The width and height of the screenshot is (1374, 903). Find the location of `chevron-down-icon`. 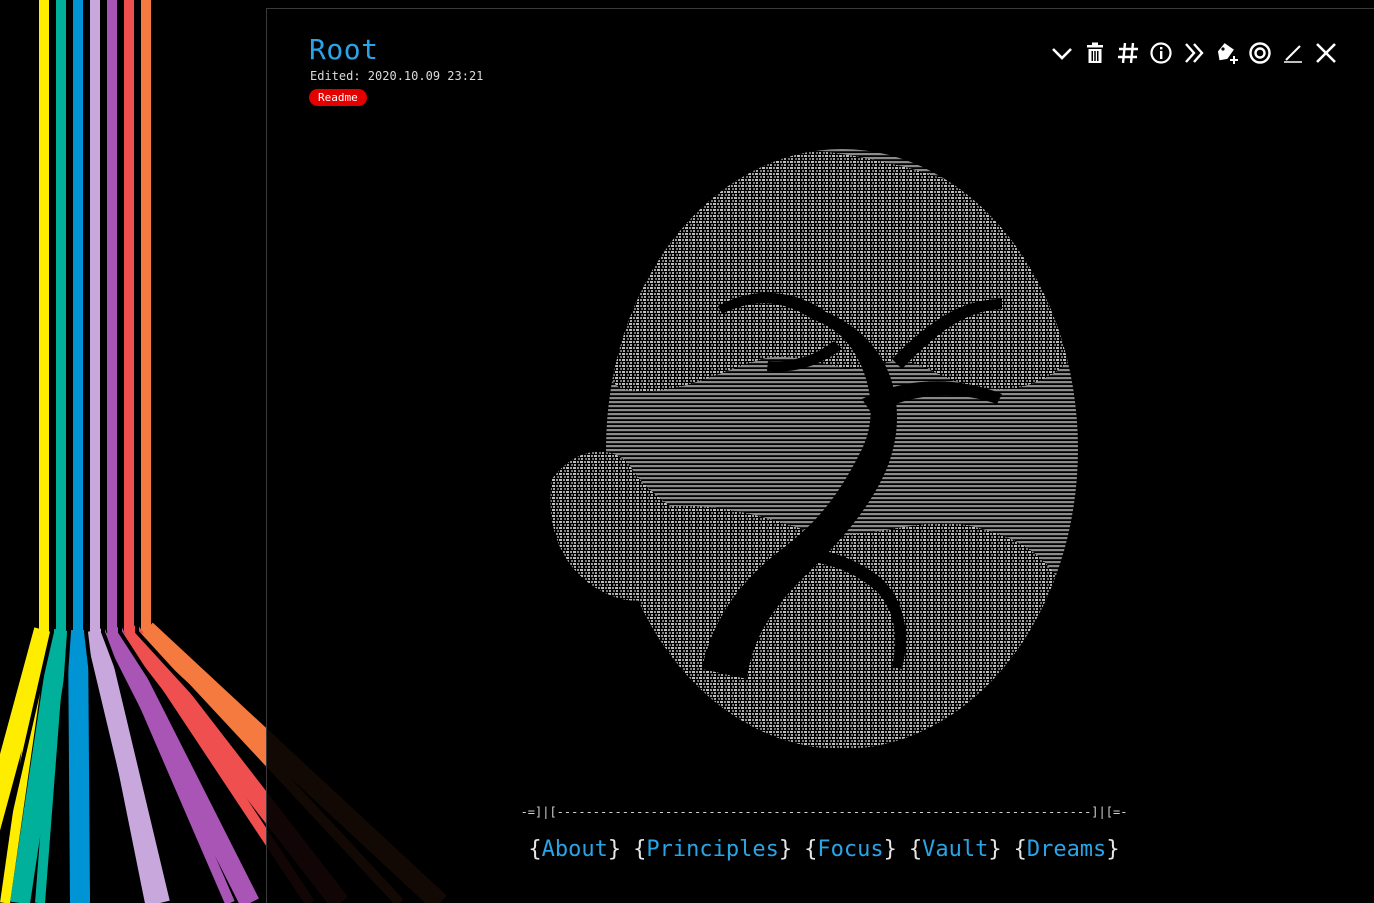

chevron-down-icon is located at coordinates (1061, 54).